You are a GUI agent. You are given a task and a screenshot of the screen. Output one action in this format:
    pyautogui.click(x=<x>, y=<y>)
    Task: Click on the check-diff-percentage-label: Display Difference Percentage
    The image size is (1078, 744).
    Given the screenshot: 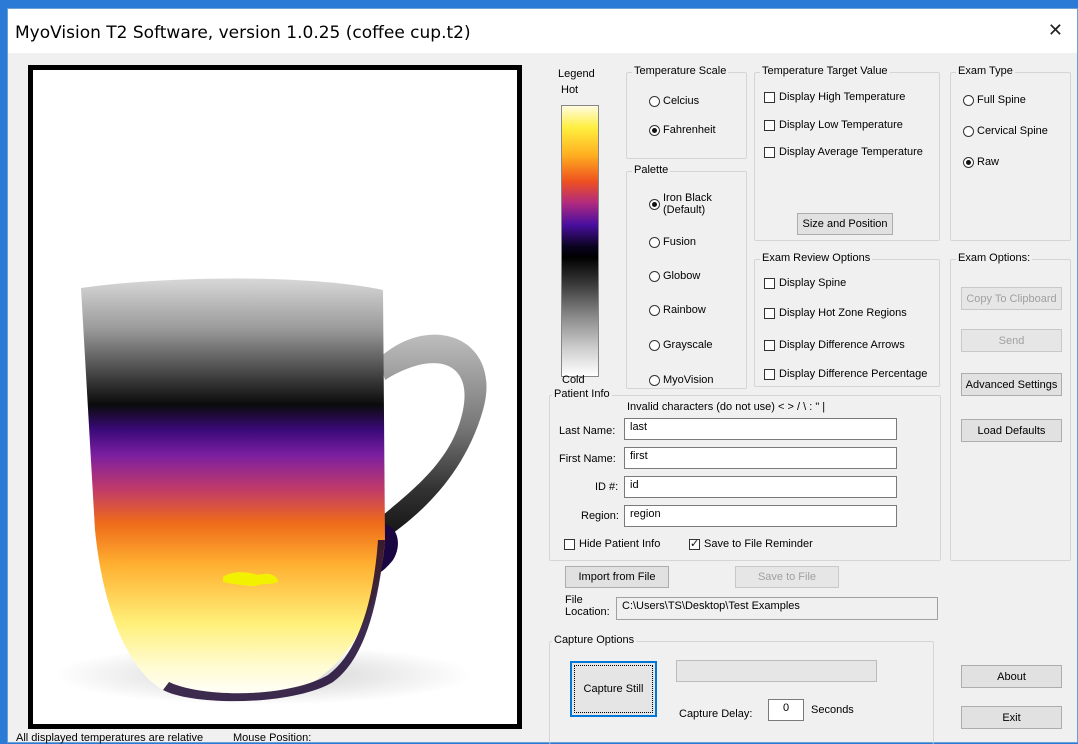 What is the action you would take?
    pyautogui.click(x=853, y=374)
    